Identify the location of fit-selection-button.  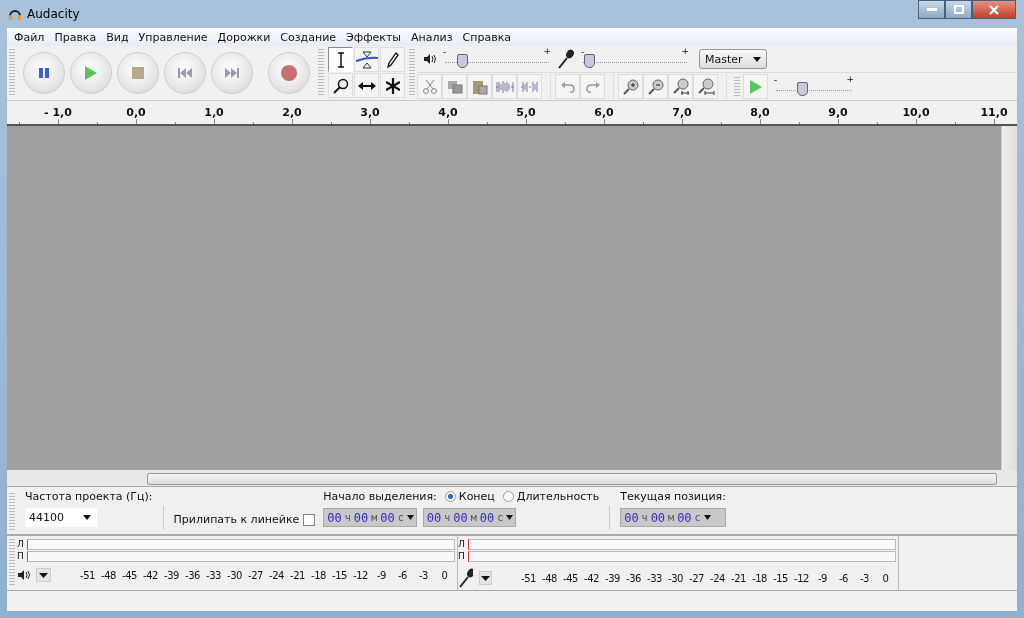
(680, 86).